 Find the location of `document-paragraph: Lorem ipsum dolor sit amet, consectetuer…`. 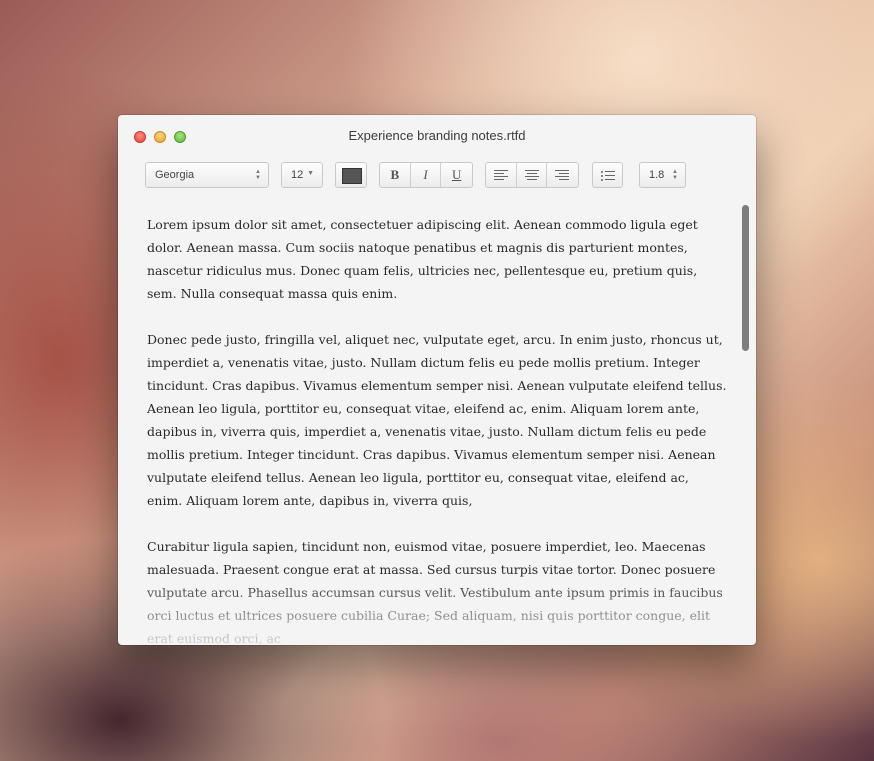

document-paragraph: Lorem ipsum dolor sit amet, consectetuer… is located at coordinates (422, 259).